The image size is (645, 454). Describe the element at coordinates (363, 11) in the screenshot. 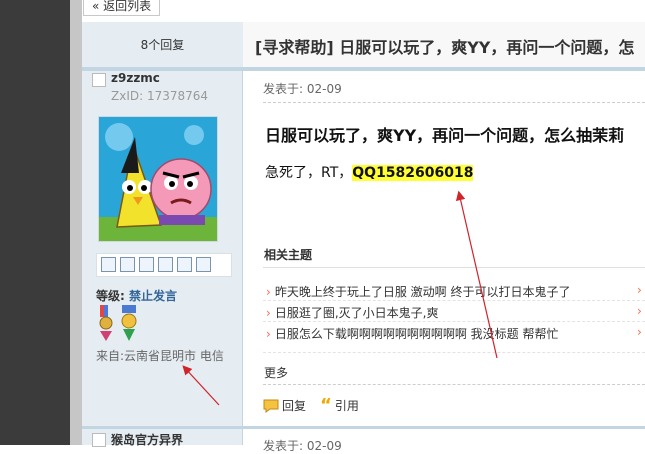

I see `top-strip` at that location.